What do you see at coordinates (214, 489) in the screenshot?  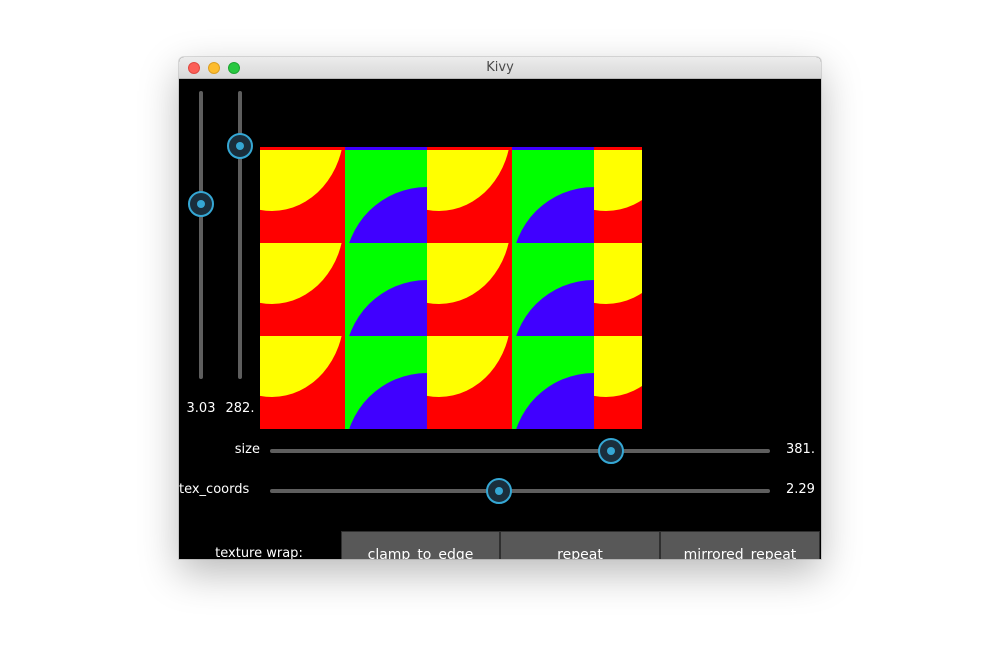 I see `tex-coords-label: tex_coords` at bounding box center [214, 489].